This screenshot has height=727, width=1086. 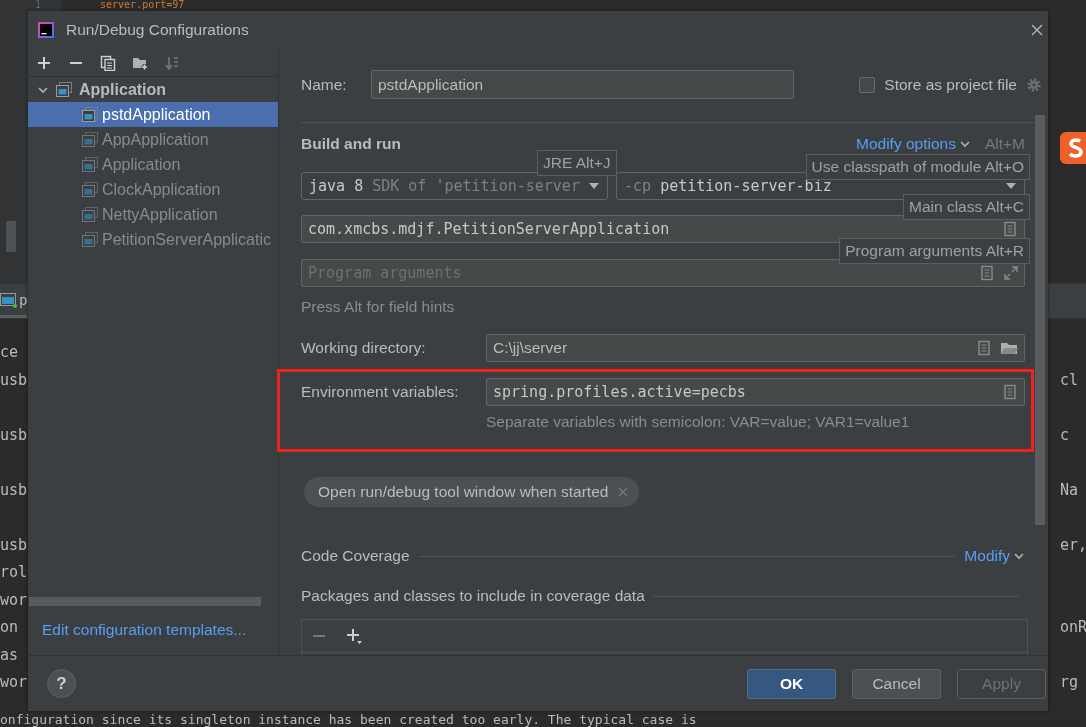 I want to click on help-button: ?, so click(x=61, y=683).